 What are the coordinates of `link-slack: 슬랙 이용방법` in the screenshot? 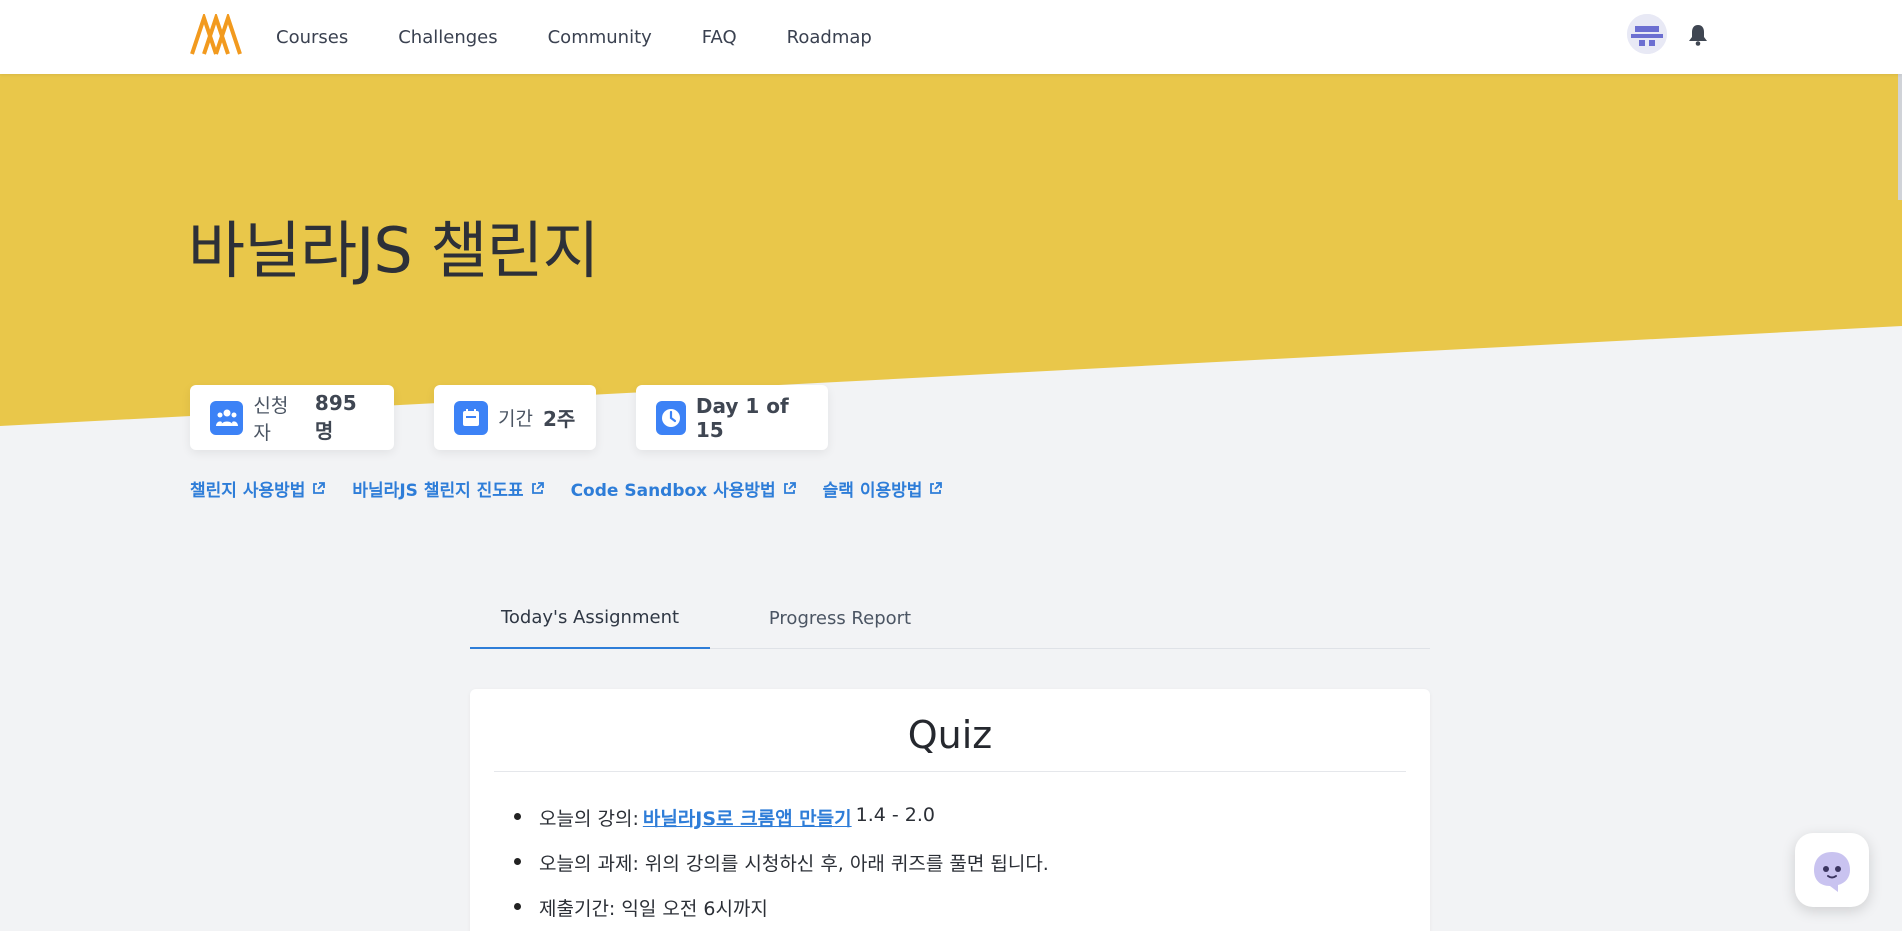 It's located at (883, 488).